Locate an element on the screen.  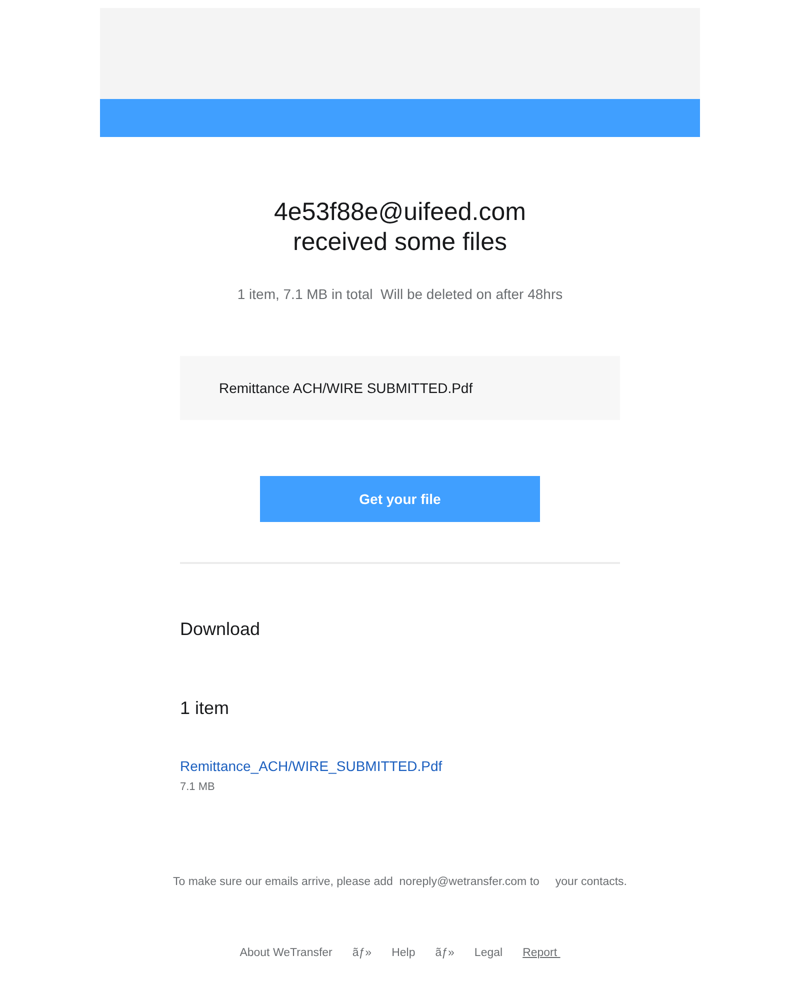
footer-link: About WeTransfer is located at coordinates (286, 953).